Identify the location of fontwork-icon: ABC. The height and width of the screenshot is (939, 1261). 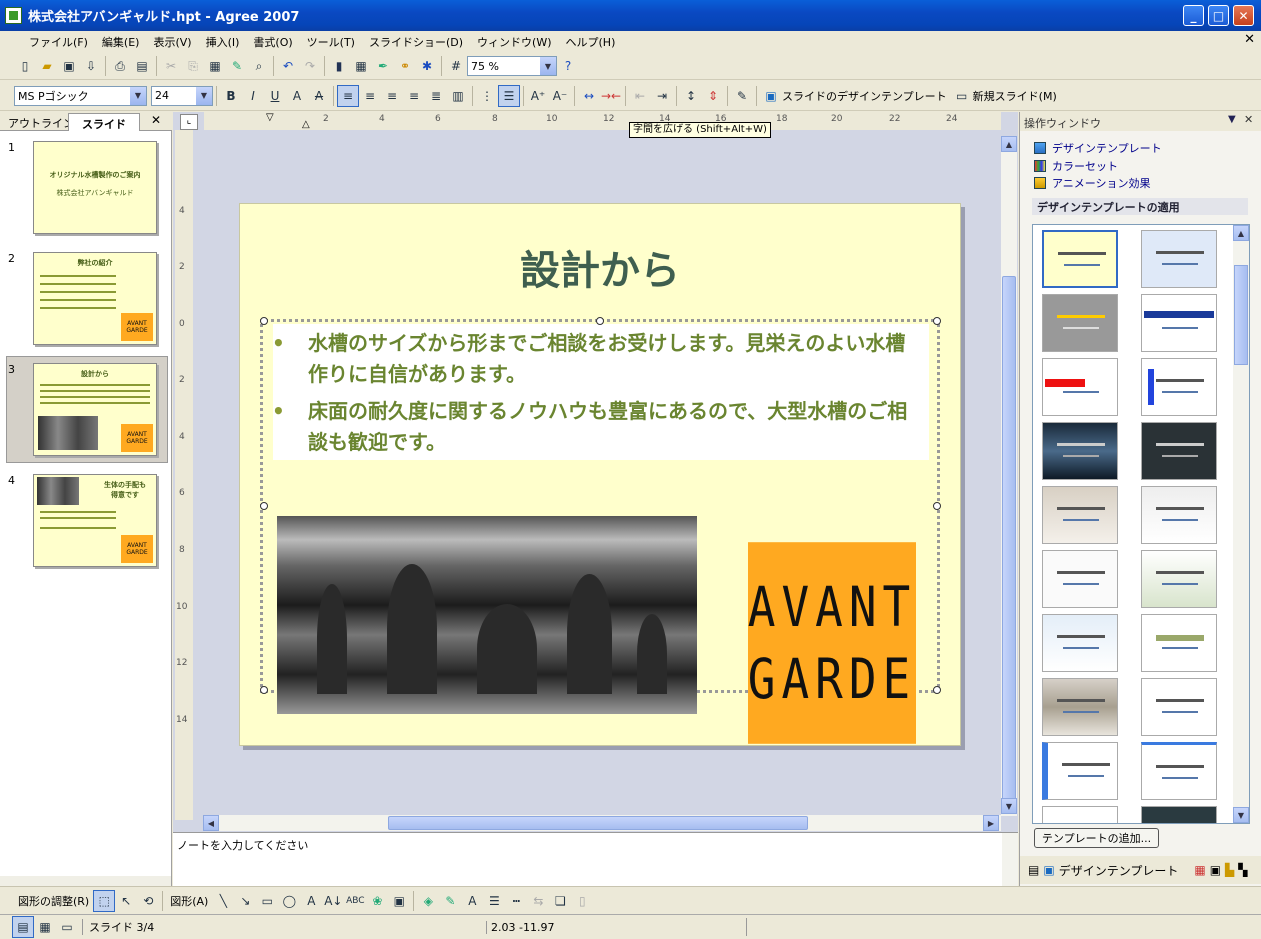
(355, 901).